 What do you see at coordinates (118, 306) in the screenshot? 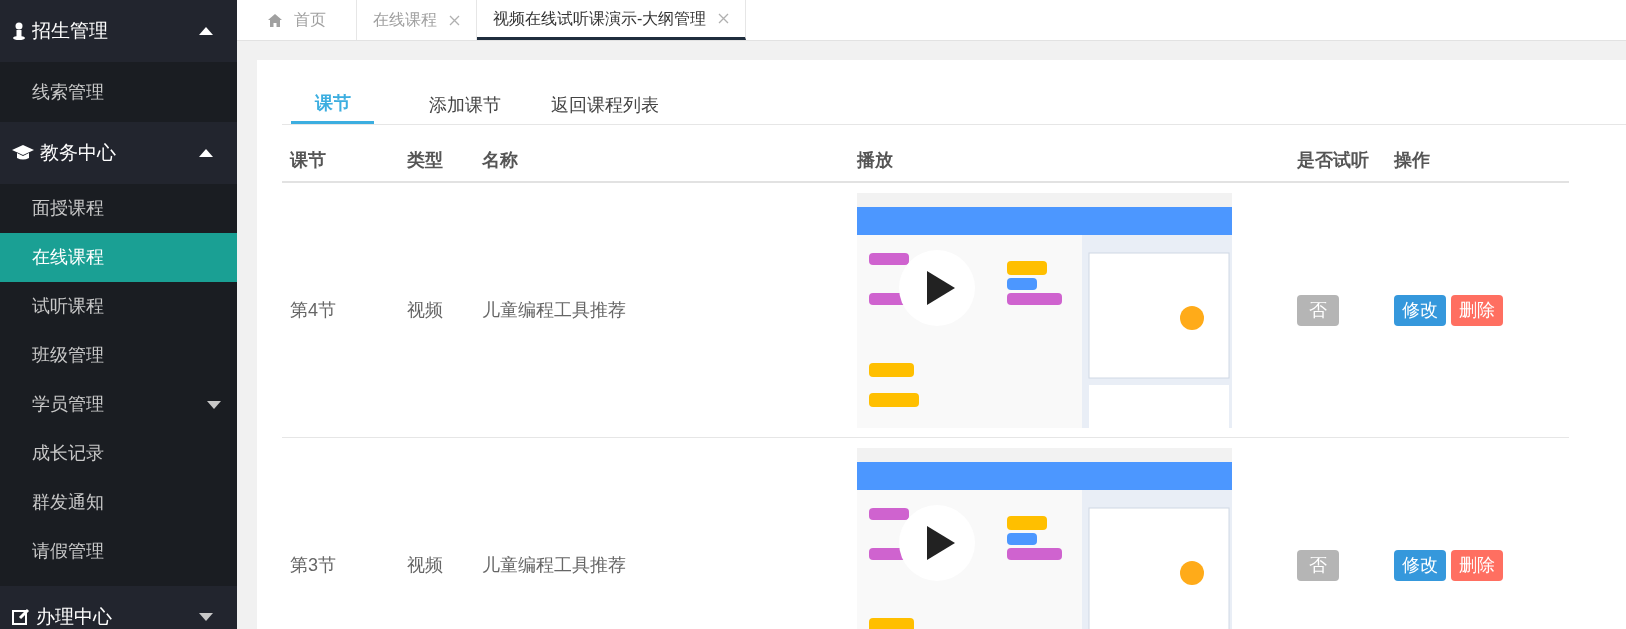
I see `sidebar-item: 试听课程` at bounding box center [118, 306].